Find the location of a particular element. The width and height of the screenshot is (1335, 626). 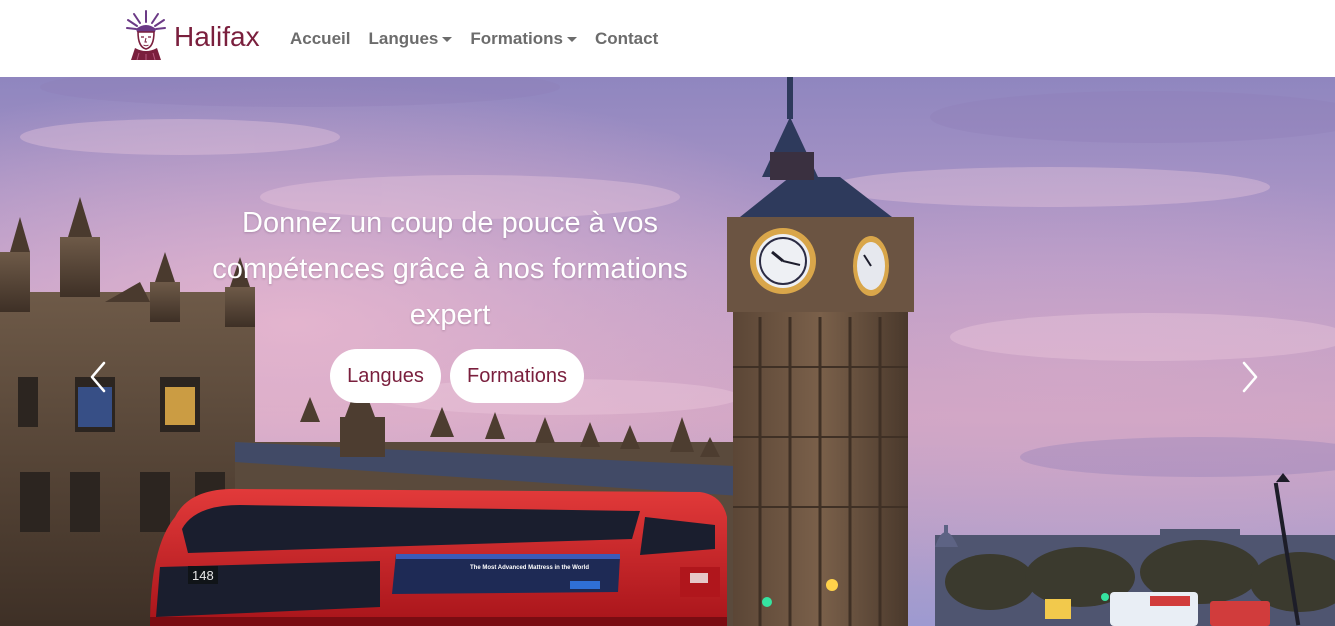

nav-contact: Contact is located at coordinates (626, 39).